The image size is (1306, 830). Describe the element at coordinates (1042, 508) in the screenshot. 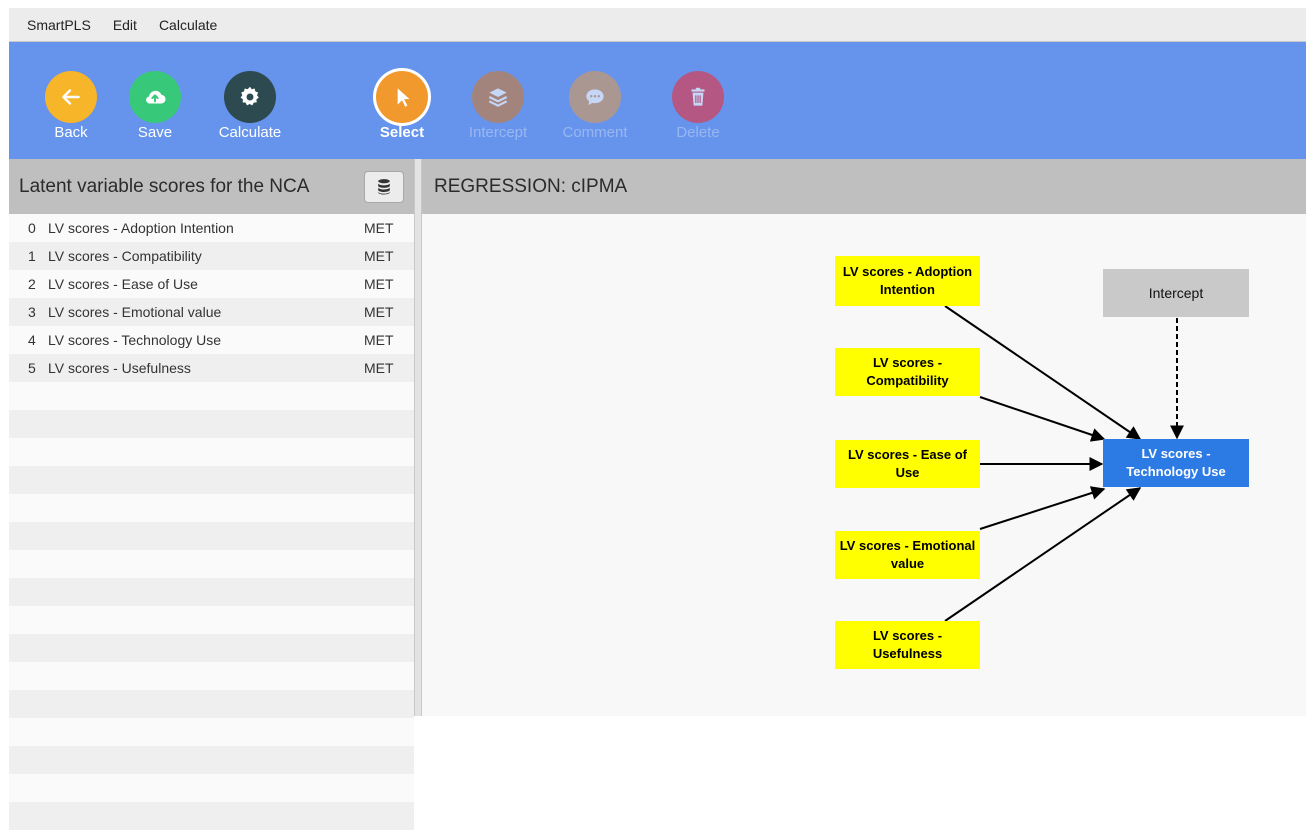

I see `edge-emotional-to-target` at that location.